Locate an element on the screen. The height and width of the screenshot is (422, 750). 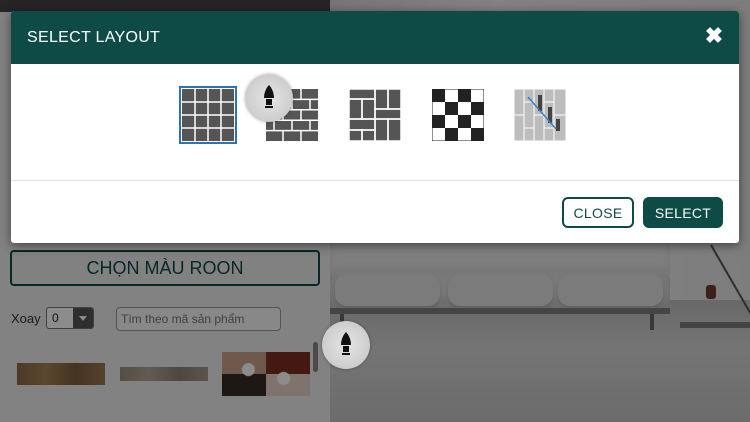
layout-option-checker is located at coordinates (458, 115).